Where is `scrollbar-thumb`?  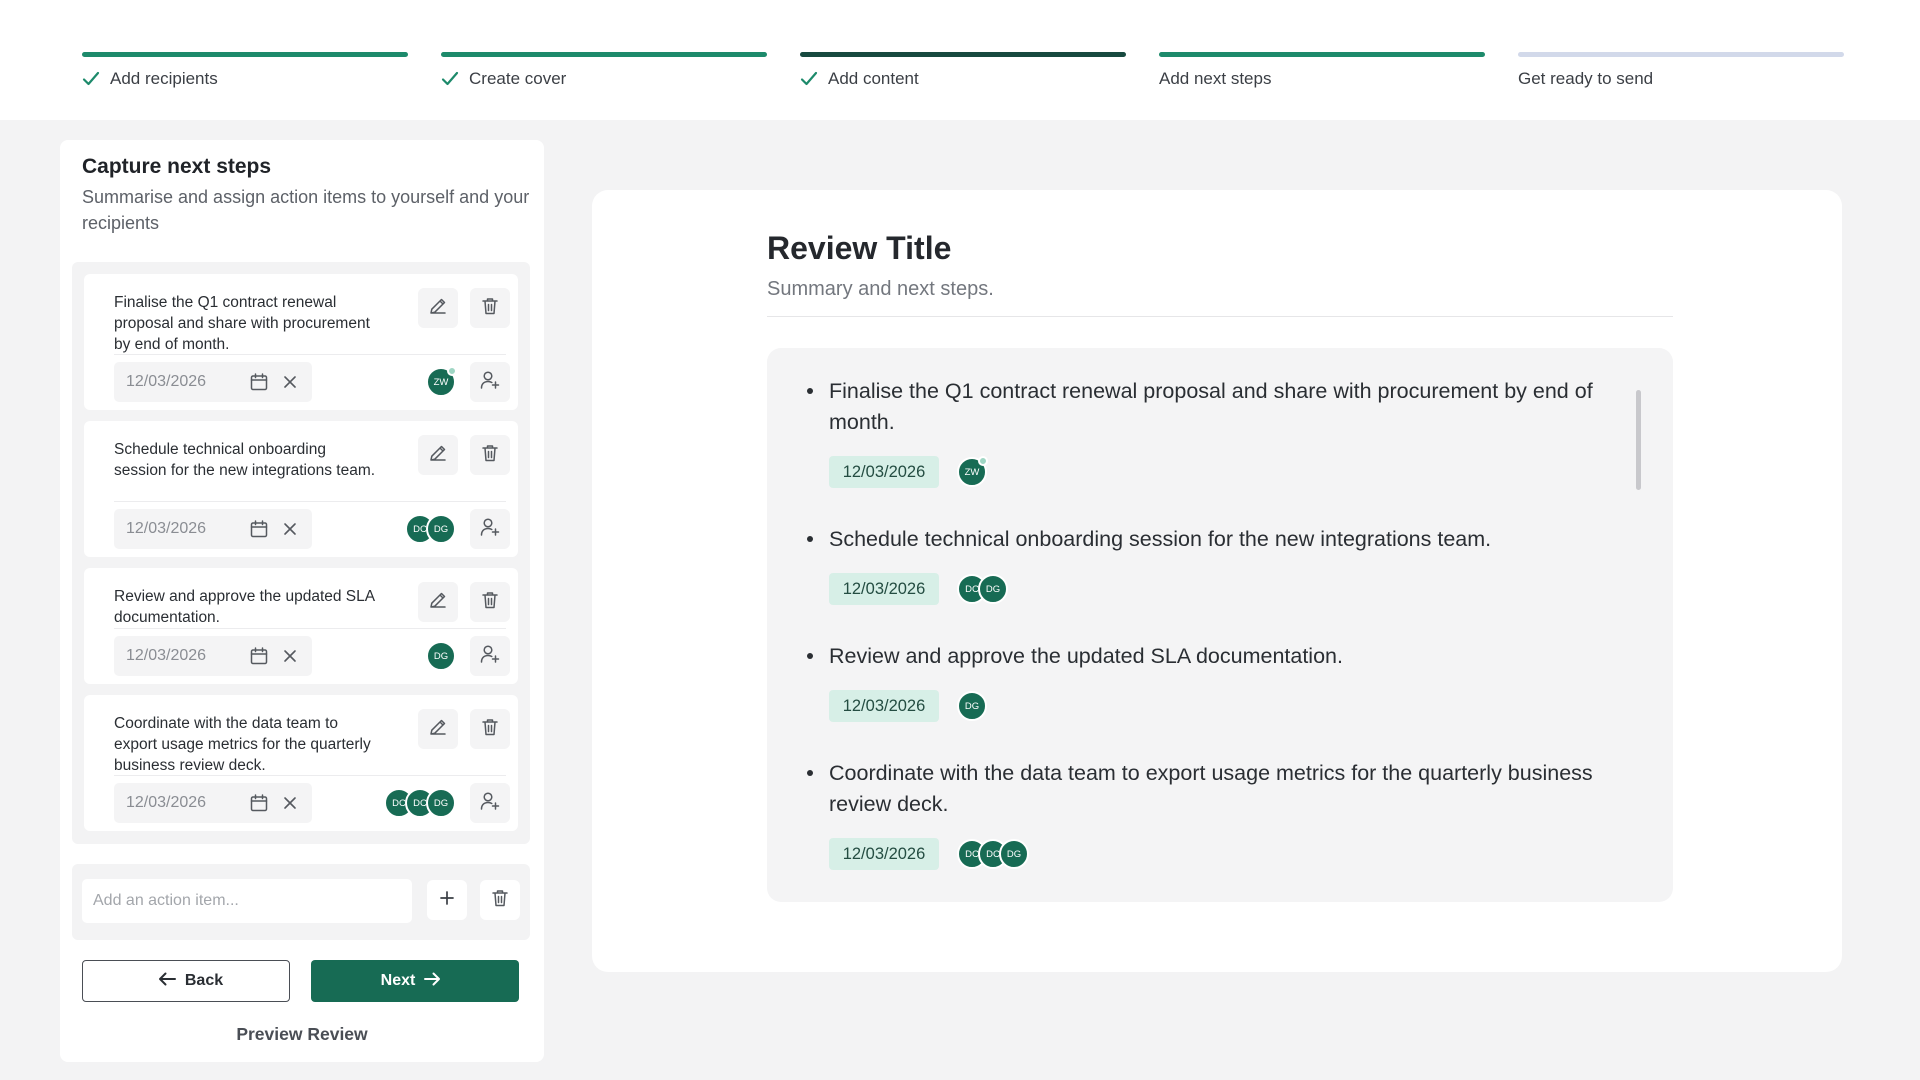 scrollbar-thumb is located at coordinates (1638, 440).